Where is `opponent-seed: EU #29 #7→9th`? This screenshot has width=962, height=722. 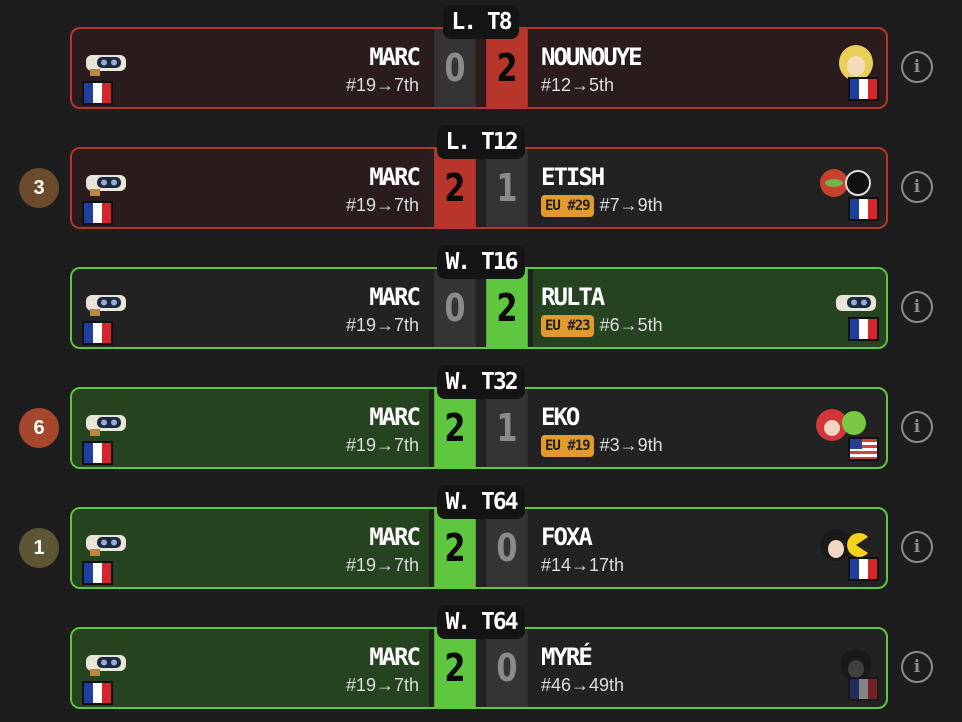 opponent-seed: EU #29 #7→9th is located at coordinates (602, 206).